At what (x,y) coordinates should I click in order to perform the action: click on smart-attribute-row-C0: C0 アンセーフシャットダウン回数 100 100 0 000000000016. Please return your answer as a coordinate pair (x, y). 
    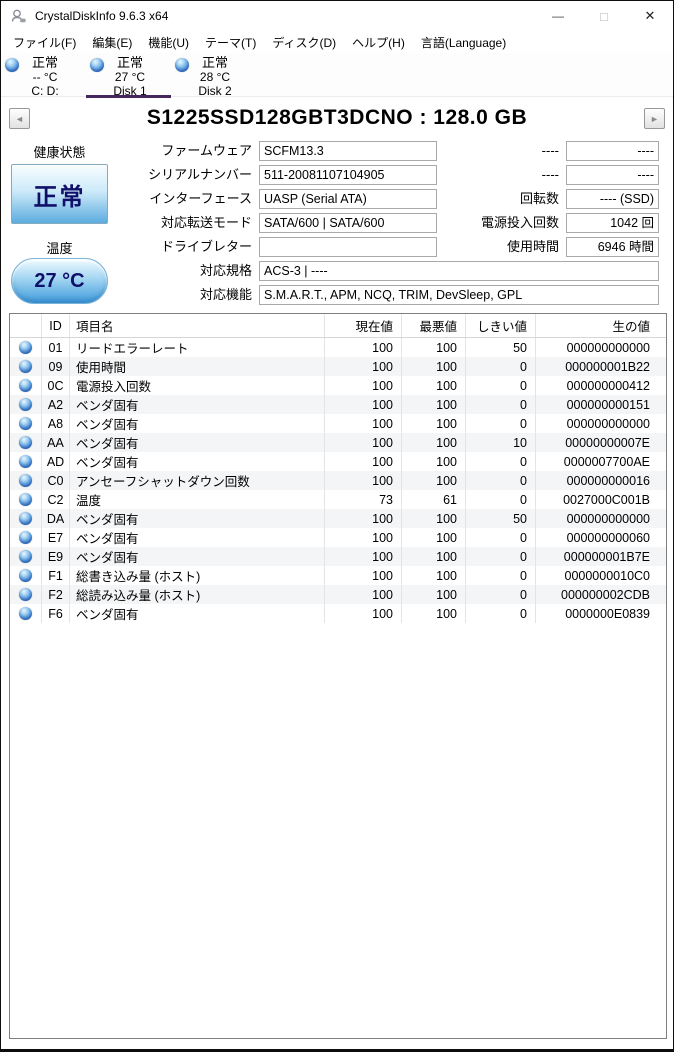
    Looking at the image, I should click on (338, 480).